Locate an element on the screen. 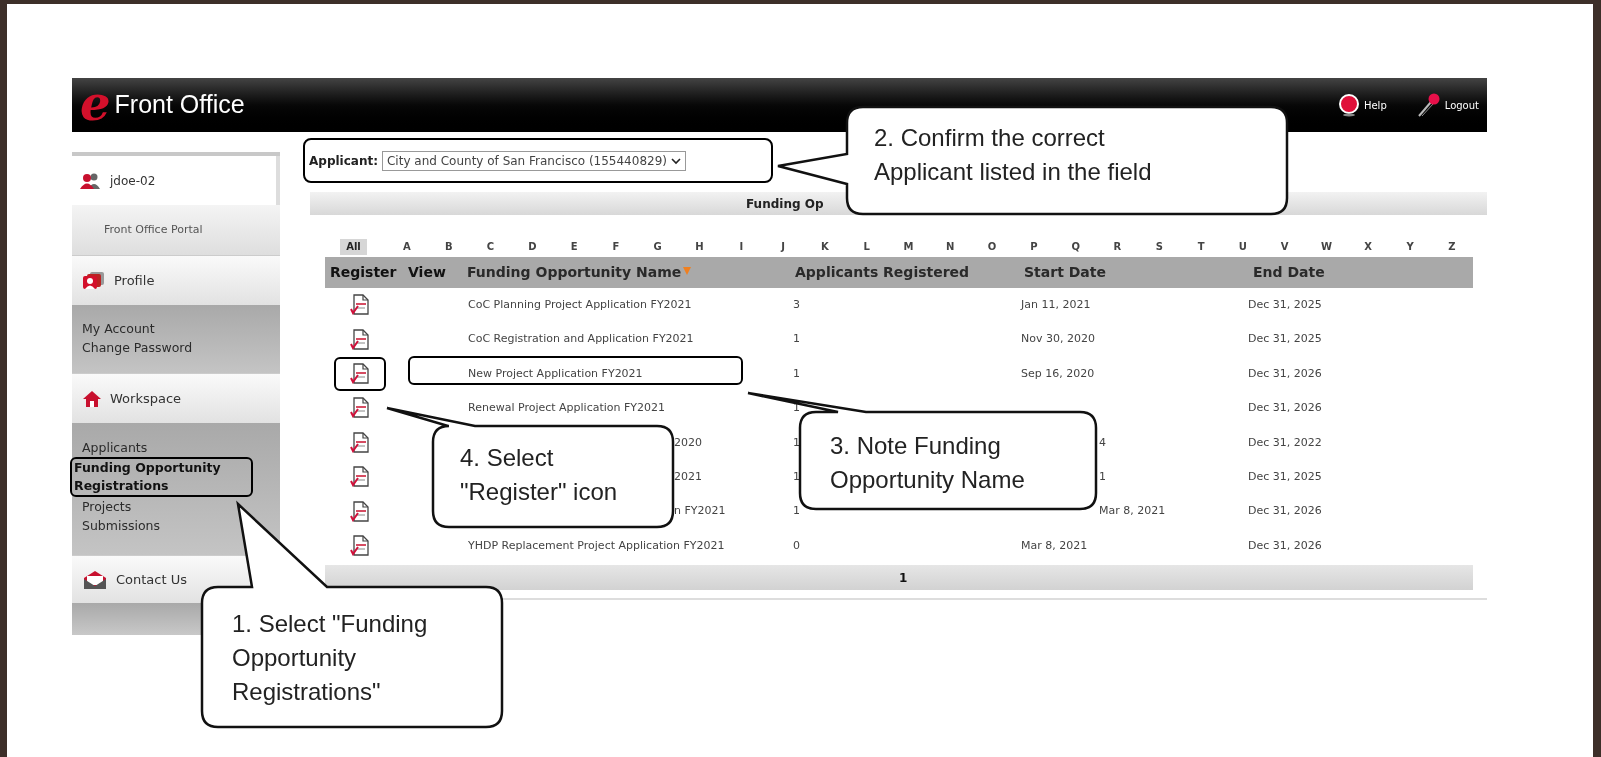  letter-filter: G is located at coordinates (657, 246).